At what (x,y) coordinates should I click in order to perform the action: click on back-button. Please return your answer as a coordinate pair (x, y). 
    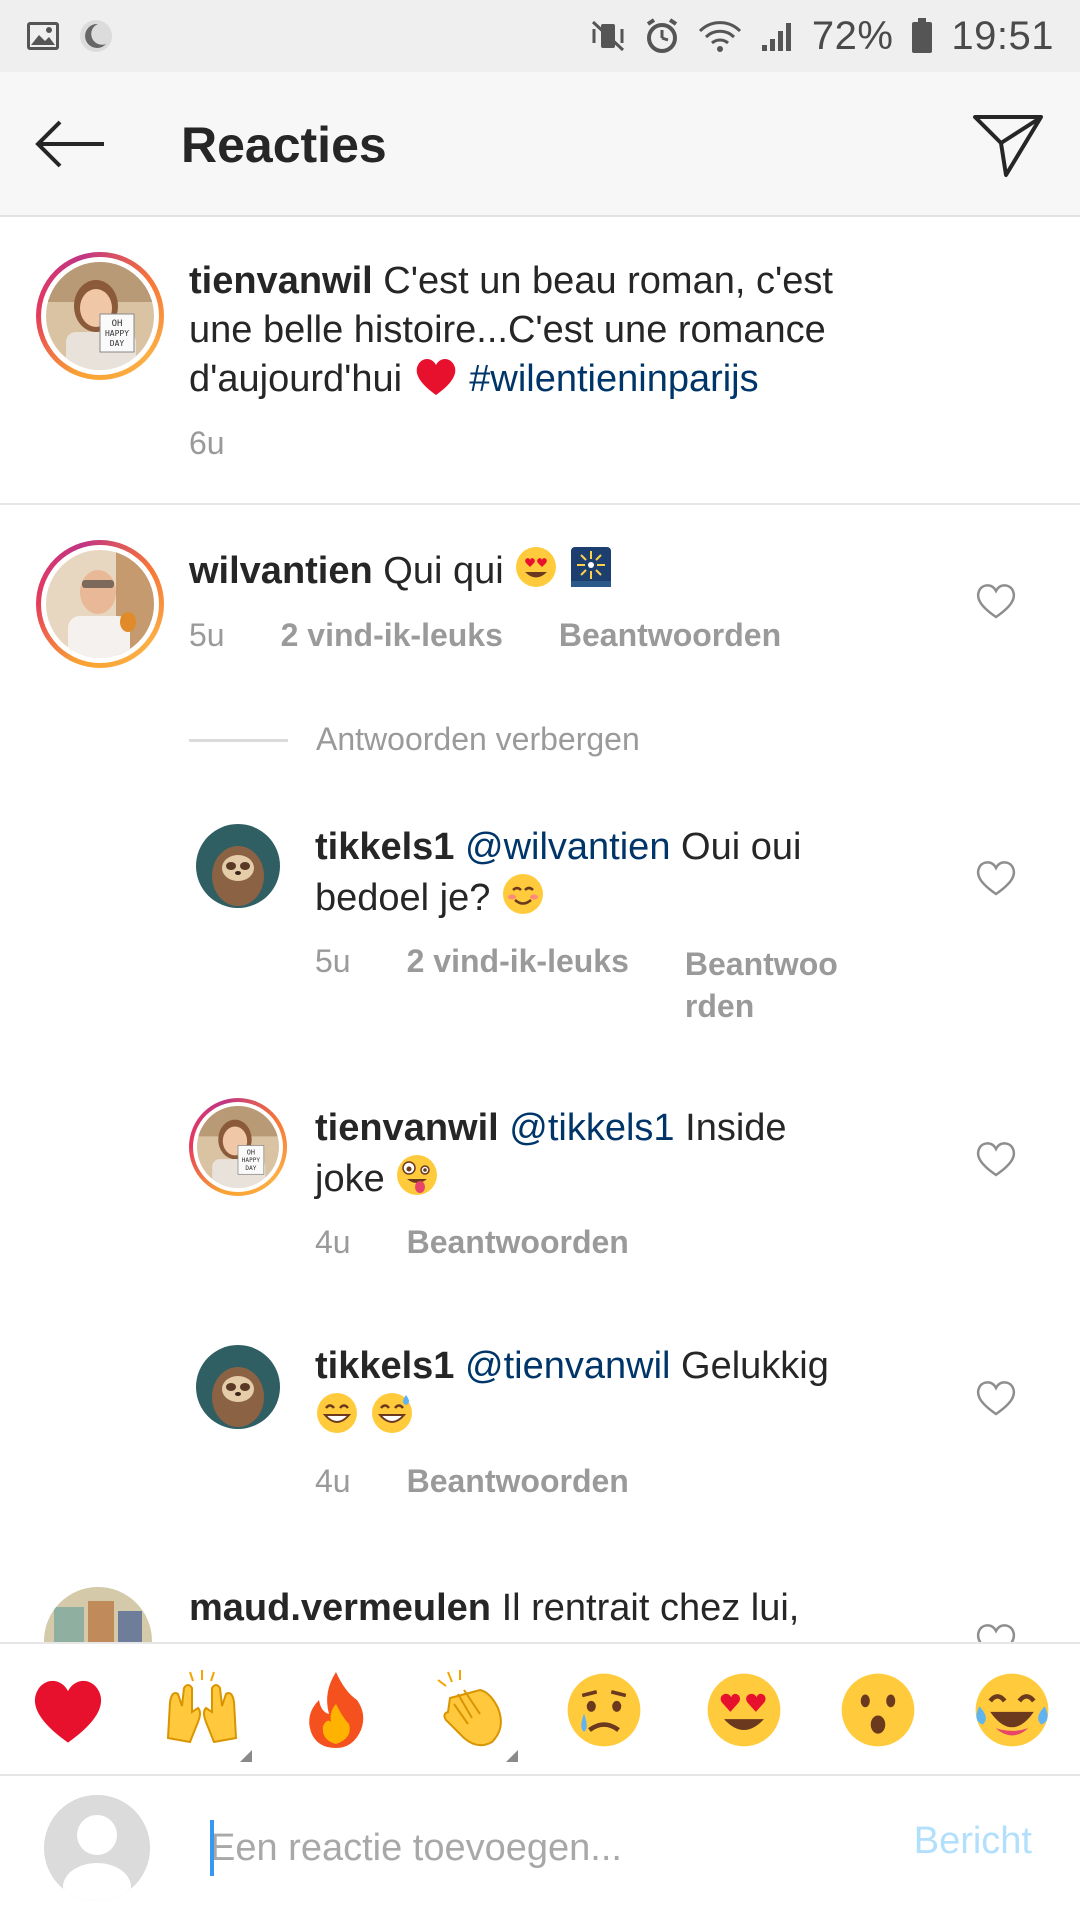
    Looking at the image, I should click on (70, 144).